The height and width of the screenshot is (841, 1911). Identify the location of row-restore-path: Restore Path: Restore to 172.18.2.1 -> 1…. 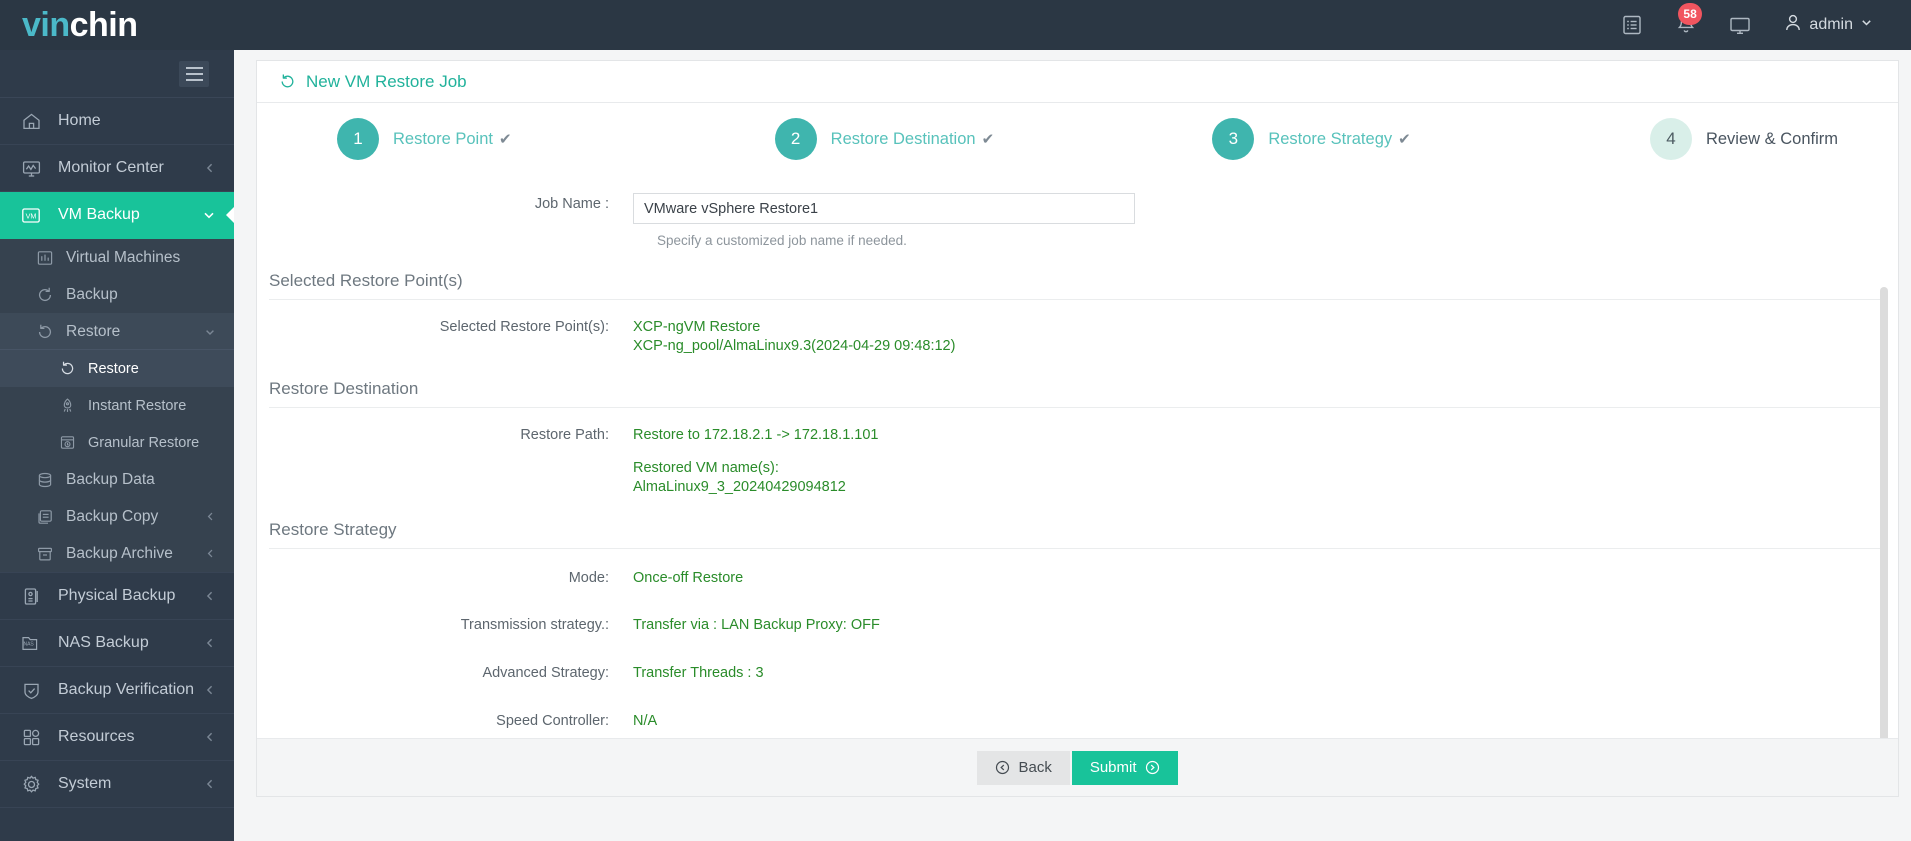
(1083, 461).